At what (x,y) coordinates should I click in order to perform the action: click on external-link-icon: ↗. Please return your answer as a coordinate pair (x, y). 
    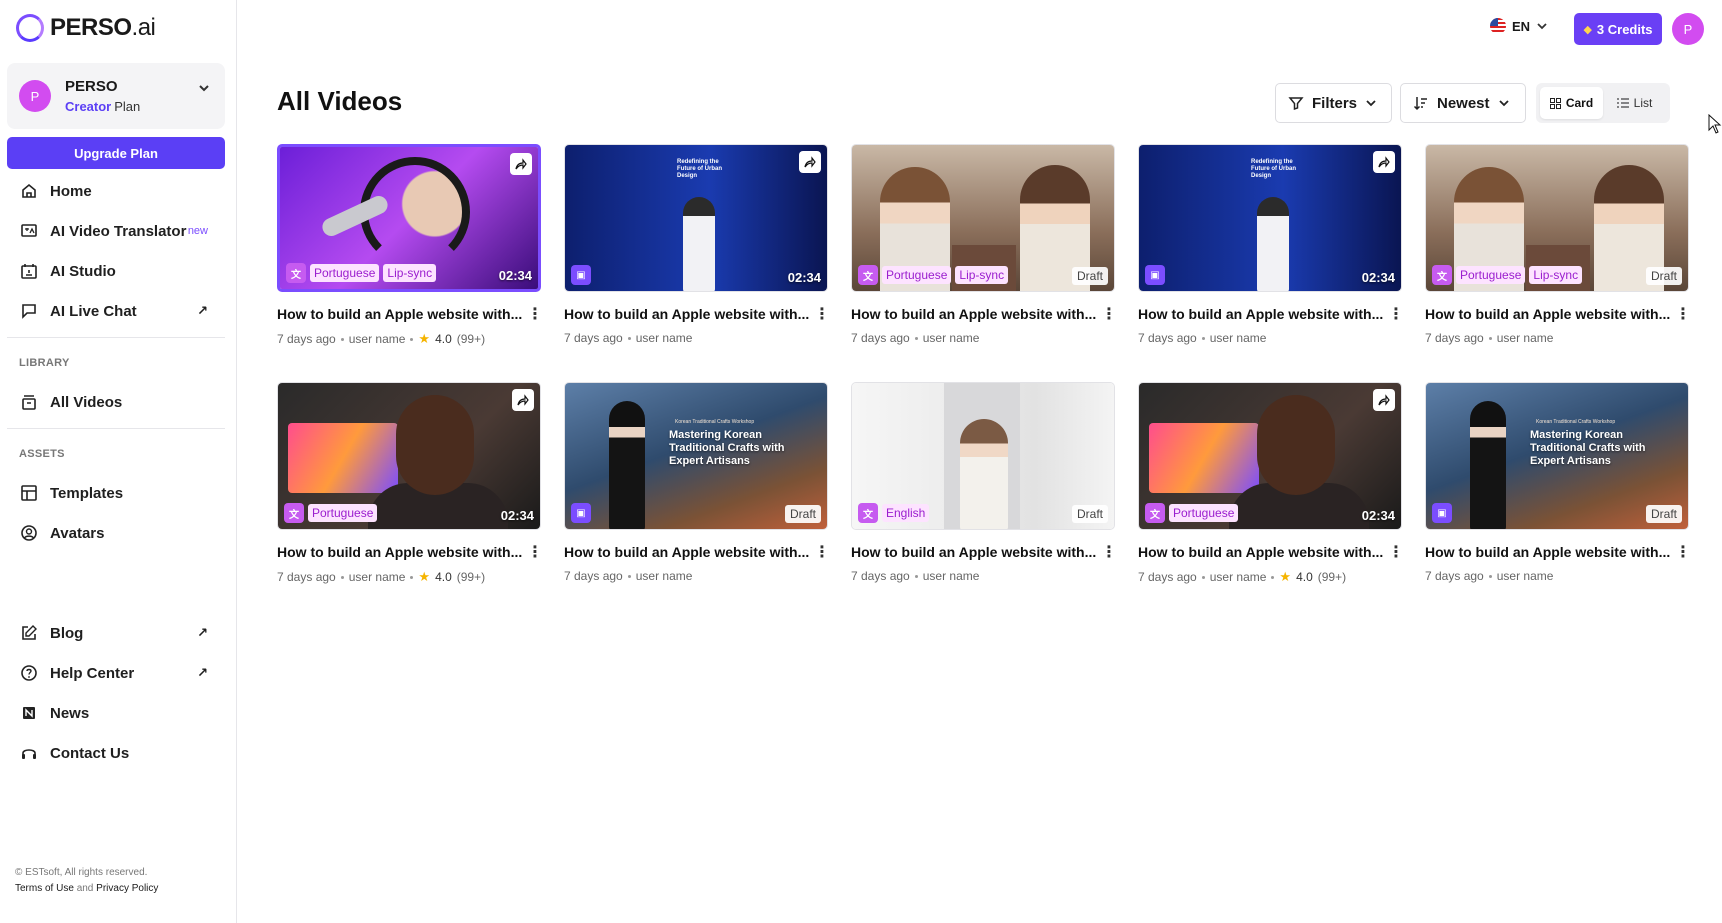
    Looking at the image, I should click on (202, 632).